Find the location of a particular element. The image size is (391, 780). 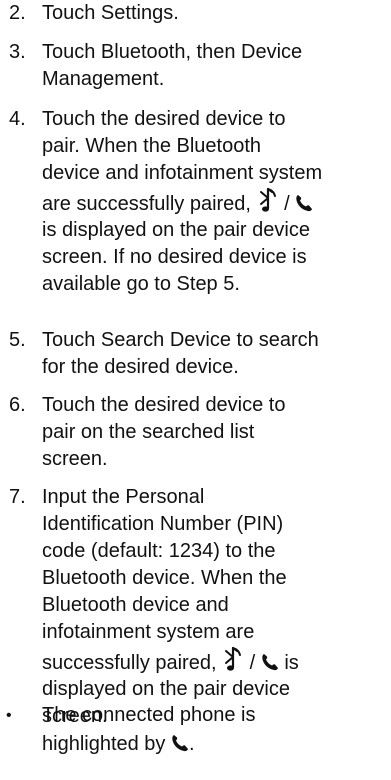

step-text: Touch Settings. is located at coordinates (214, 13).